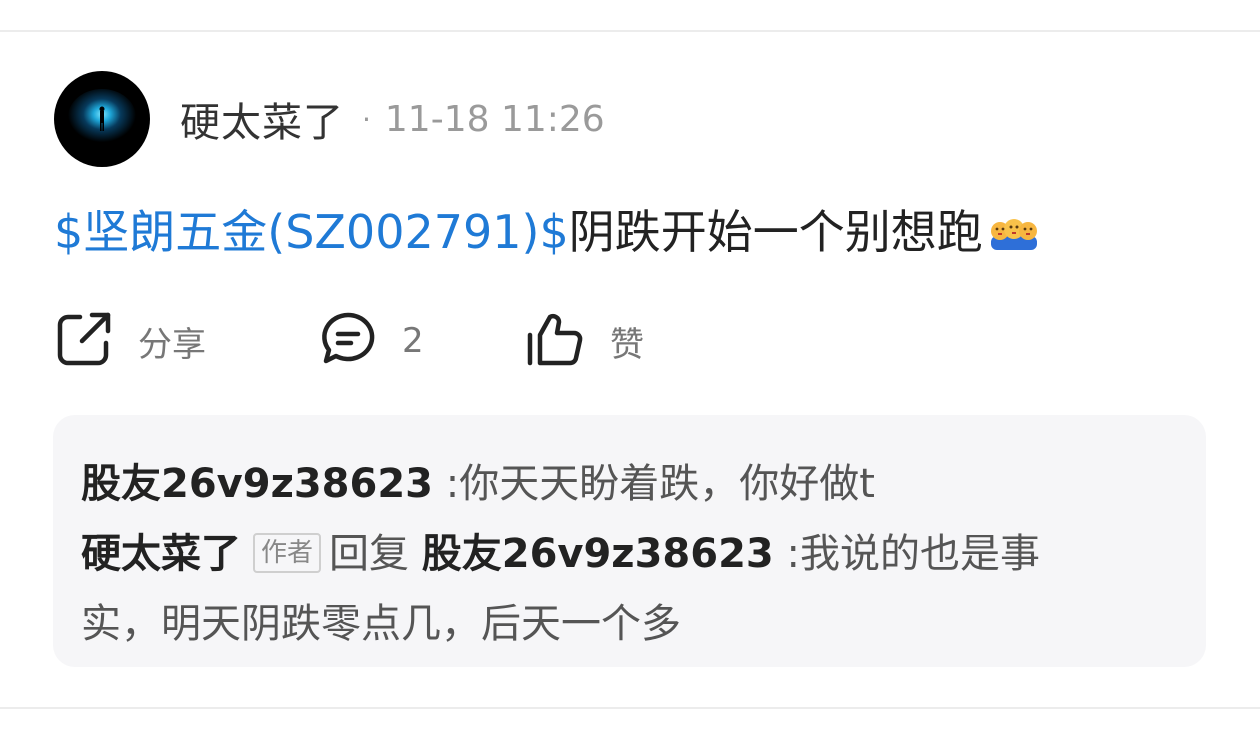  What do you see at coordinates (262, 119) in the screenshot?
I see `post-author: 硬太菜了` at bounding box center [262, 119].